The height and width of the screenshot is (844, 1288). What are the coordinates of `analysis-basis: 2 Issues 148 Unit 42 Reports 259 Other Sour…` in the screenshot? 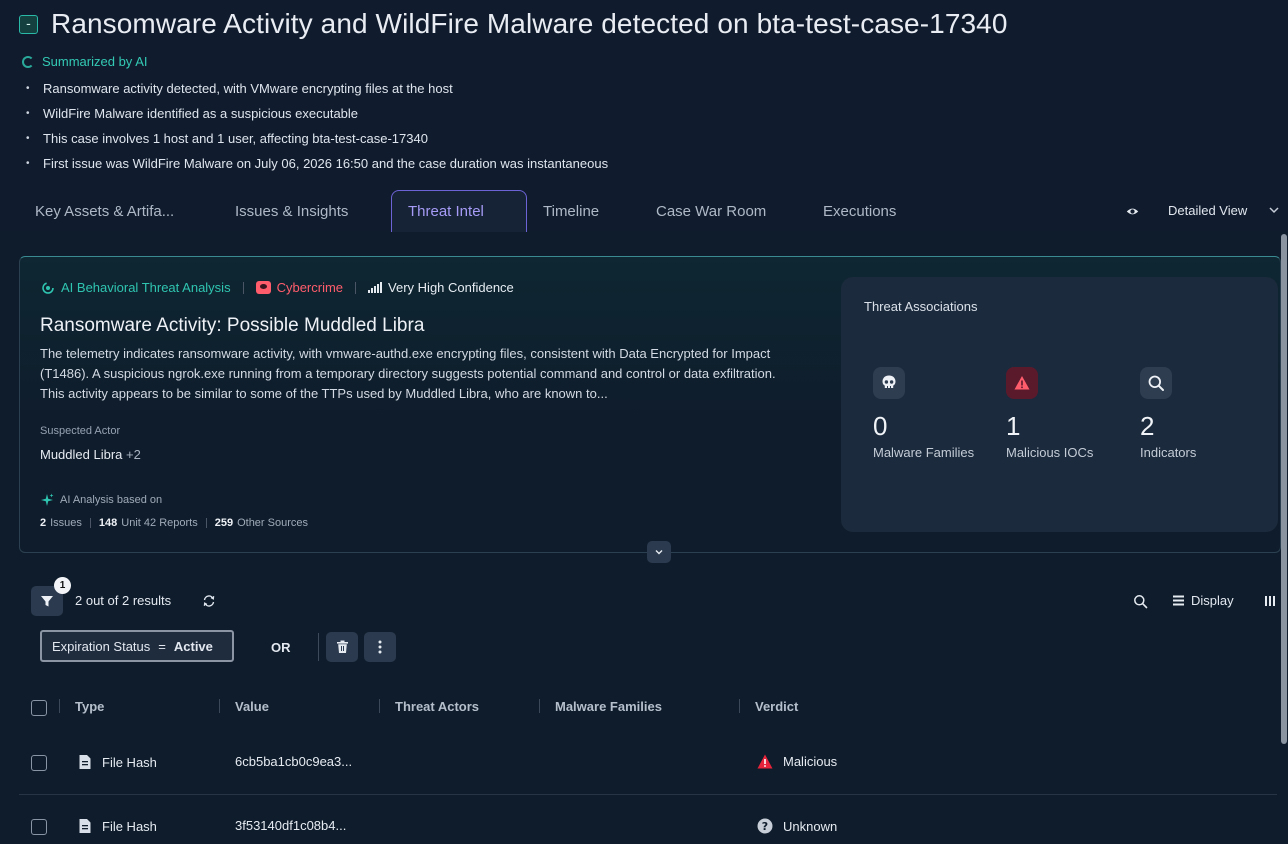 It's located at (174, 523).